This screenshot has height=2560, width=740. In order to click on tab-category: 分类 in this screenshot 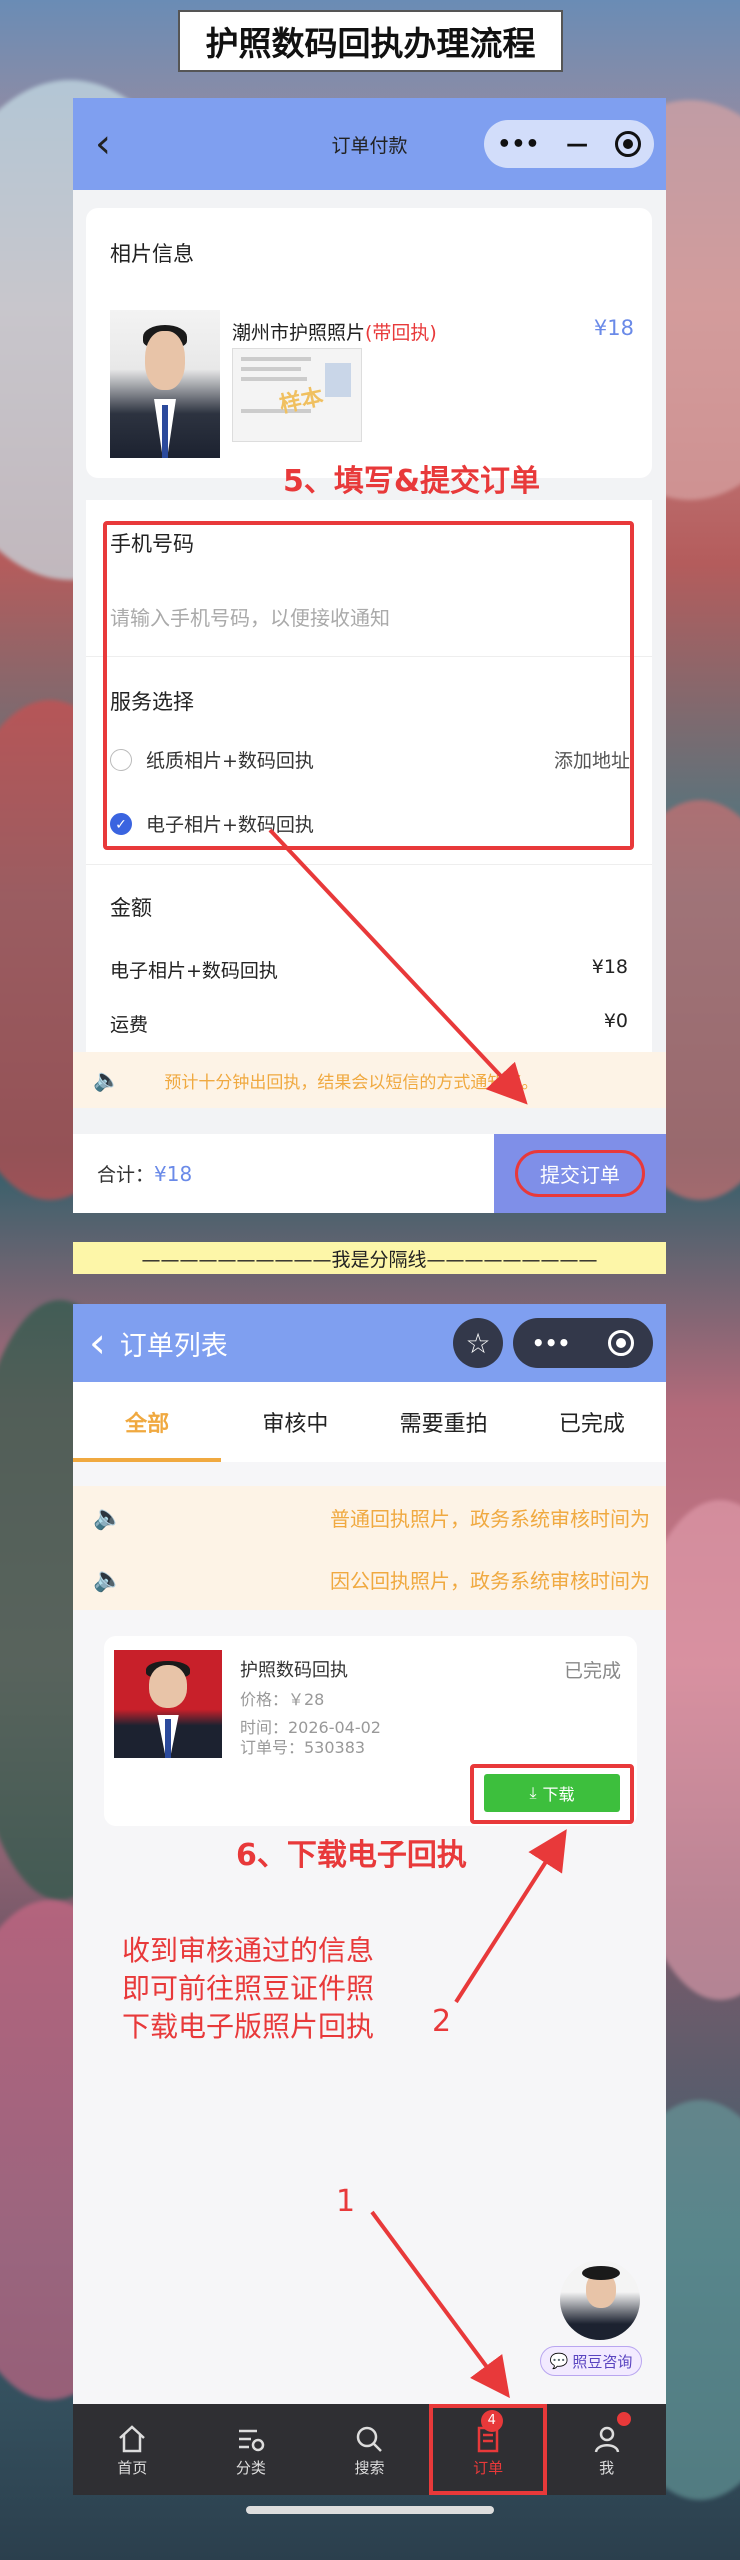, I will do `click(251, 2449)`.